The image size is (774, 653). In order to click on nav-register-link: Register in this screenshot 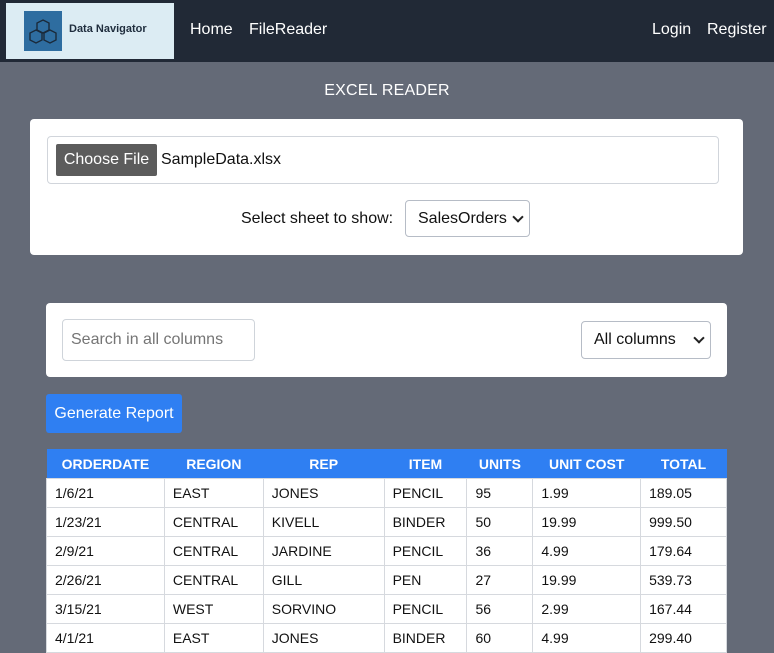, I will do `click(737, 30)`.